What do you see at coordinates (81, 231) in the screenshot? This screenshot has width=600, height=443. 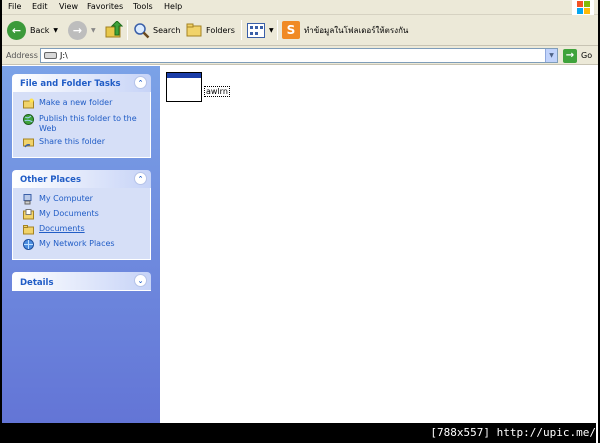 I see `place-documents: Documents` at bounding box center [81, 231].